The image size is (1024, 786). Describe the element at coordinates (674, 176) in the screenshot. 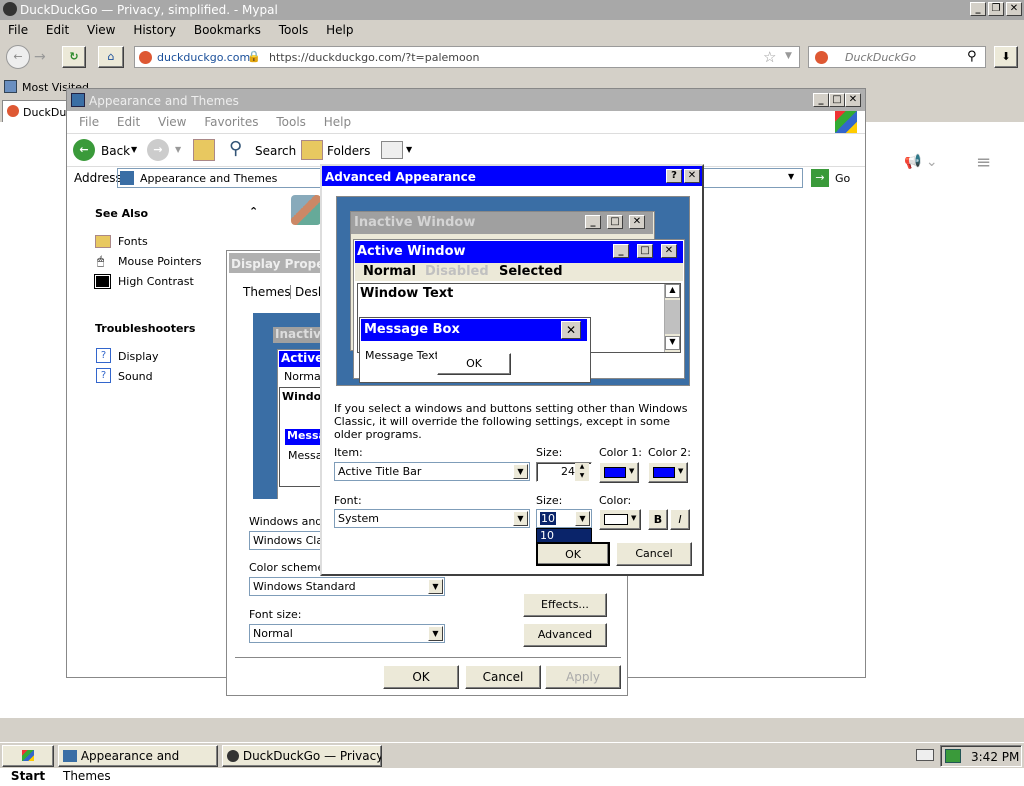

I see `aa-help-button: ?` at that location.